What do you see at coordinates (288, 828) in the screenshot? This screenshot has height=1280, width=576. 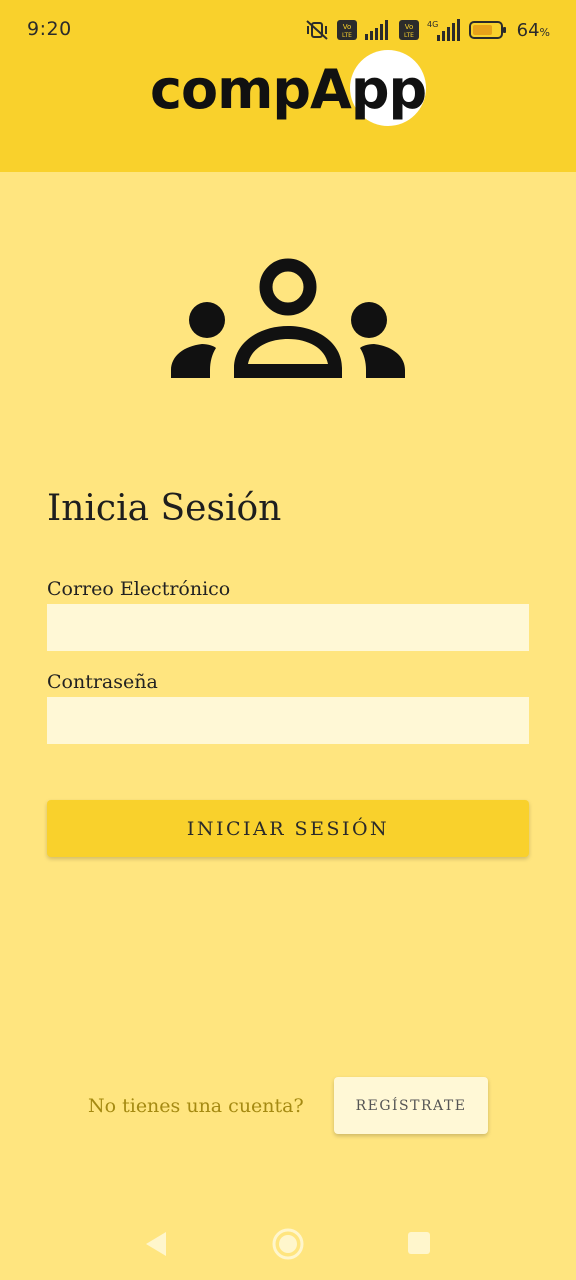 I see `login-button: INICIAR SESIÓN` at bounding box center [288, 828].